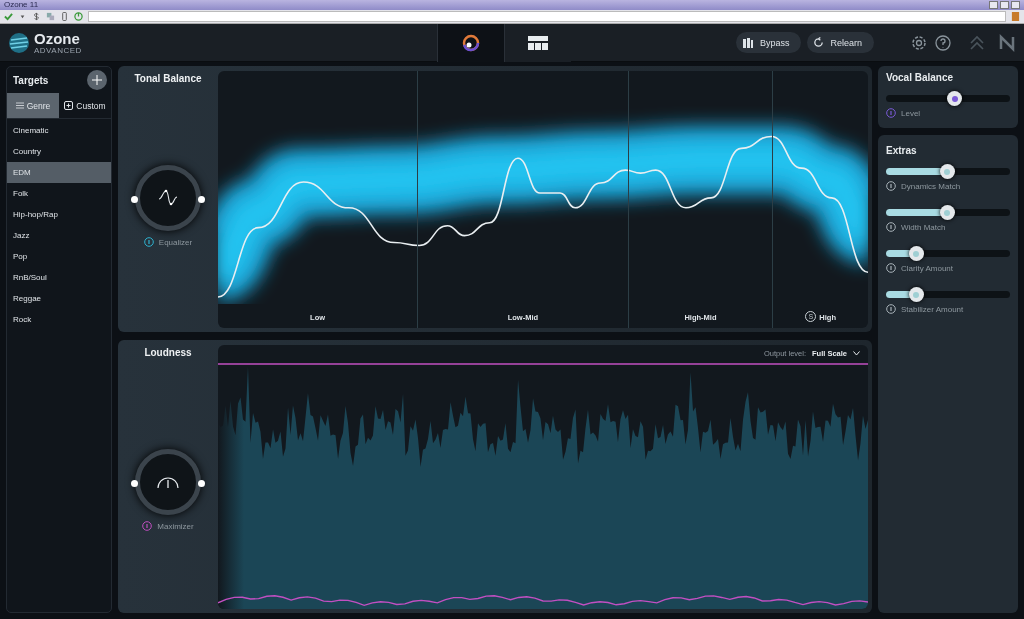 The image size is (1024, 619). What do you see at coordinates (943, 42) in the screenshot?
I see `help-icon` at bounding box center [943, 42].